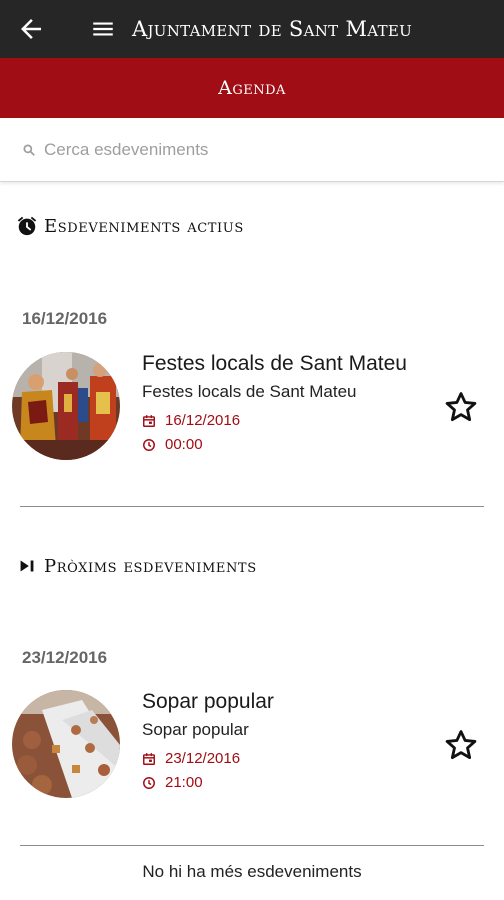 This screenshot has width=504, height=900. What do you see at coordinates (184, 444) in the screenshot?
I see `event-time-text: 00:00` at bounding box center [184, 444].